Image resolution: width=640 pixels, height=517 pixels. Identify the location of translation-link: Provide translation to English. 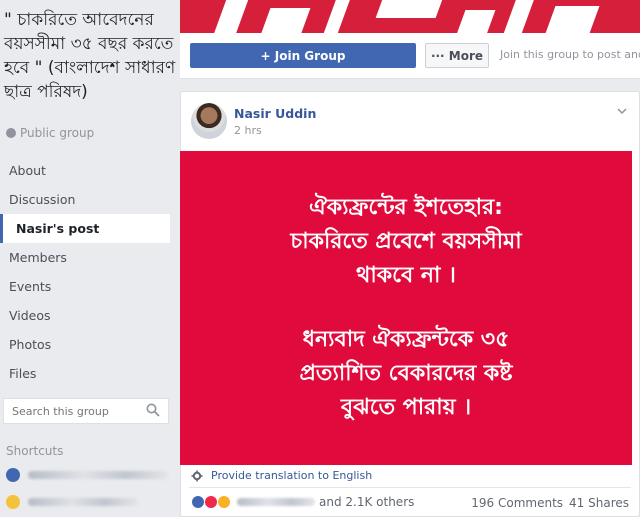
(281, 475).